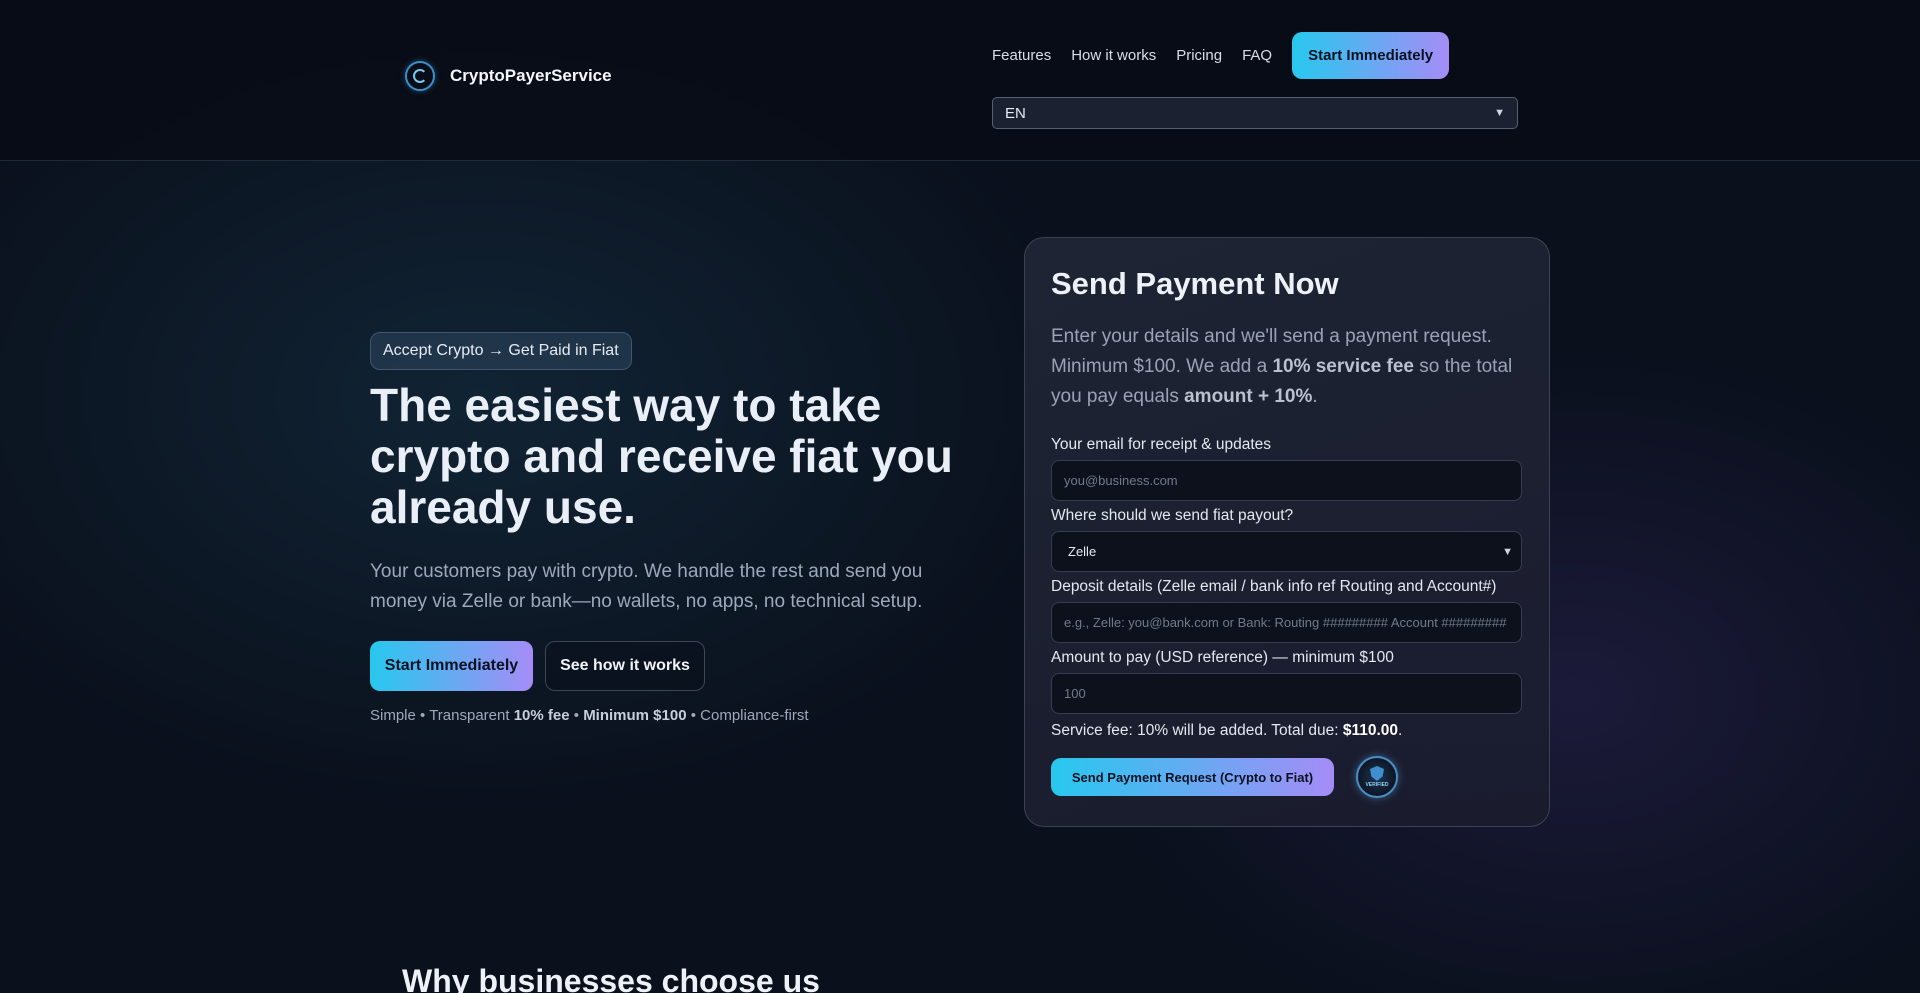 This screenshot has height=993, width=1920. What do you see at coordinates (1286, 693) in the screenshot?
I see `amount-field: 100` at bounding box center [1286, 693].